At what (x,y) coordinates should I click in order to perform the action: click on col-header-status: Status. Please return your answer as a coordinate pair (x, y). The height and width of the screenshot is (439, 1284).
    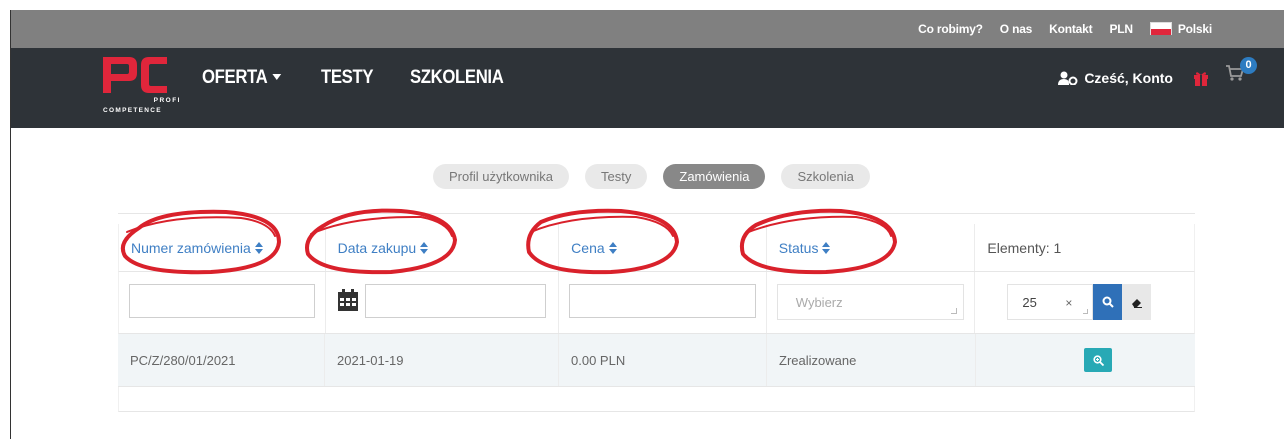
    Looking at the image, I should click on (871, 247).